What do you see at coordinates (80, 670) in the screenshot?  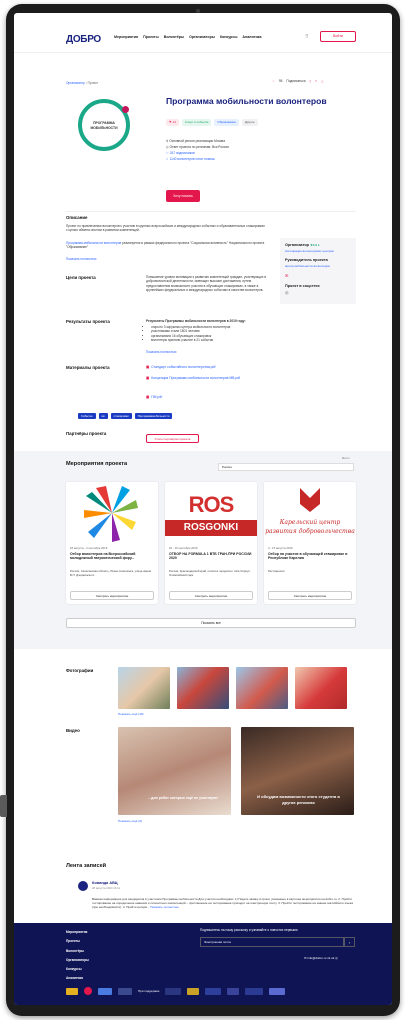 I see `photos-heading: Фотографии` at bounding box center [80, 670].